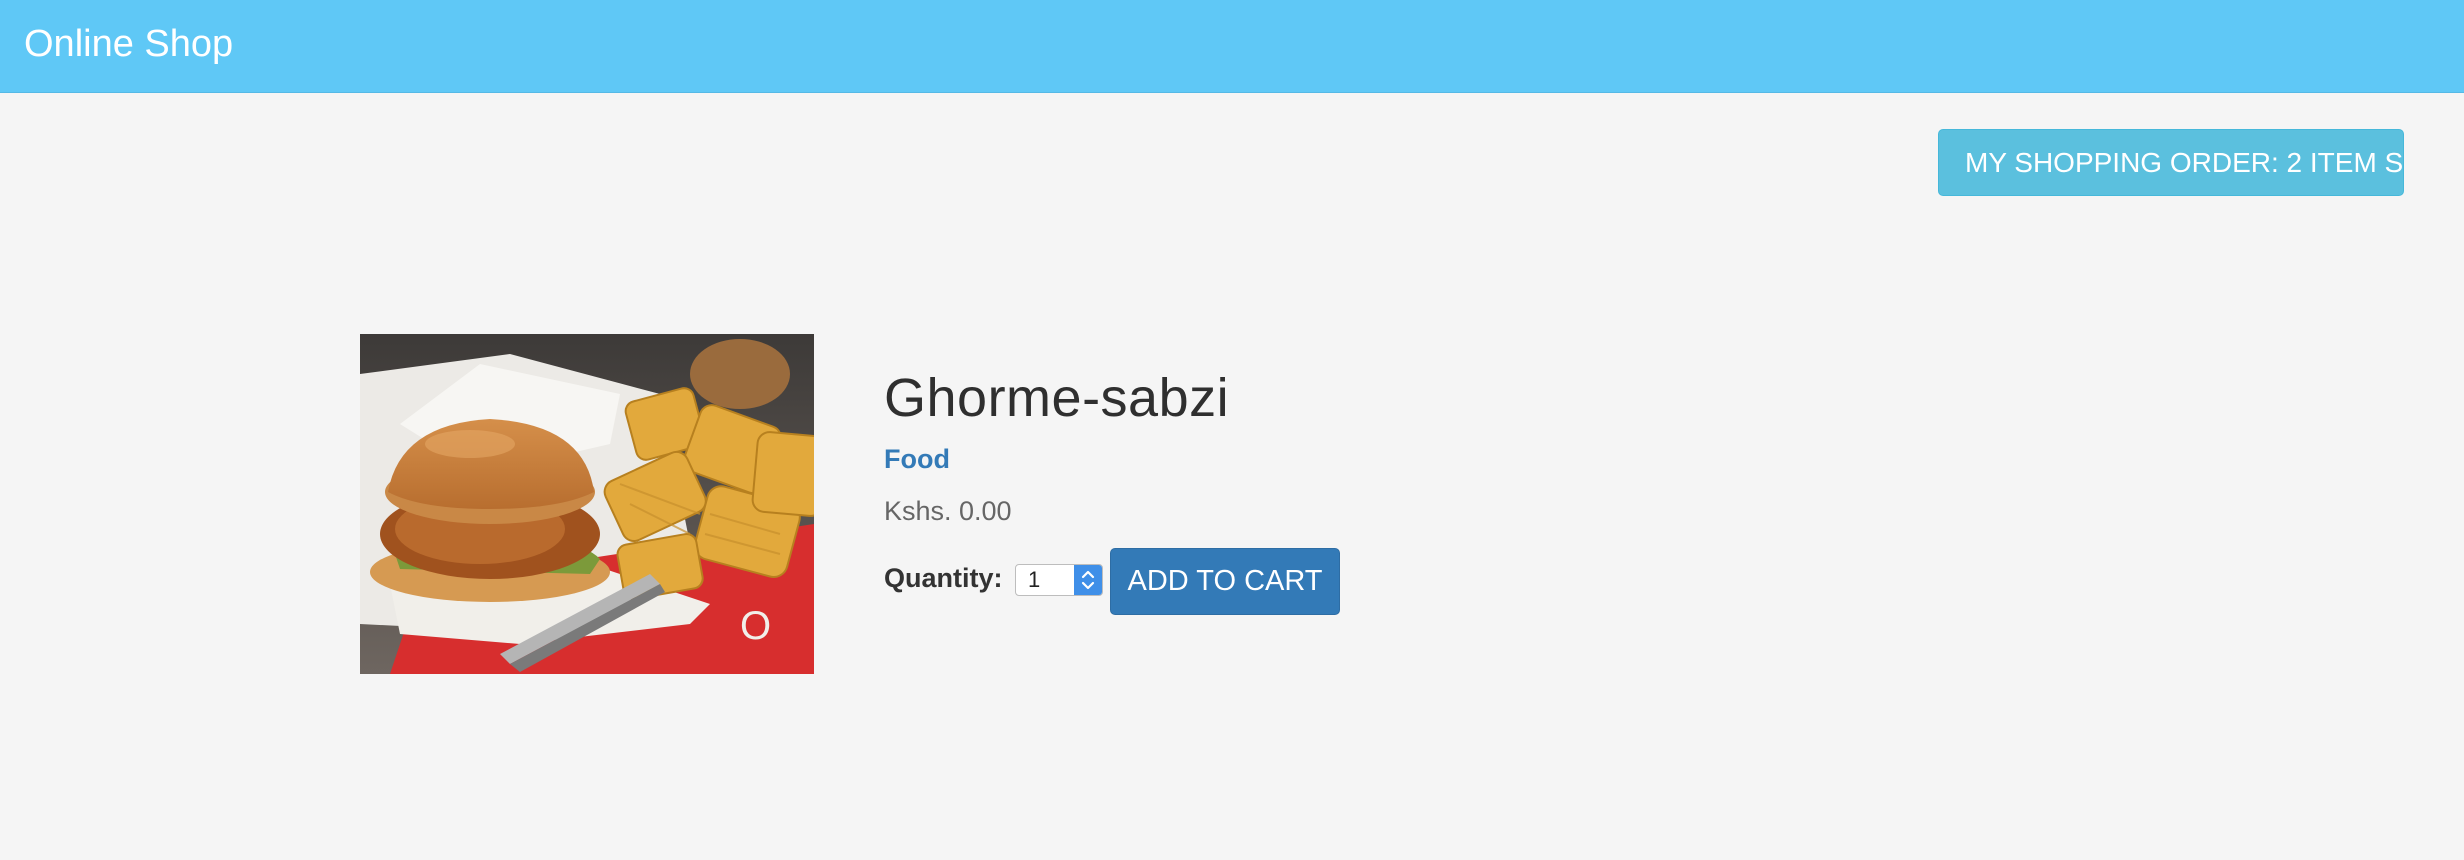  Describe the element at coordinates (128, 44) in the screenshot. I see `site-brand-link: Online Shop` at that location.